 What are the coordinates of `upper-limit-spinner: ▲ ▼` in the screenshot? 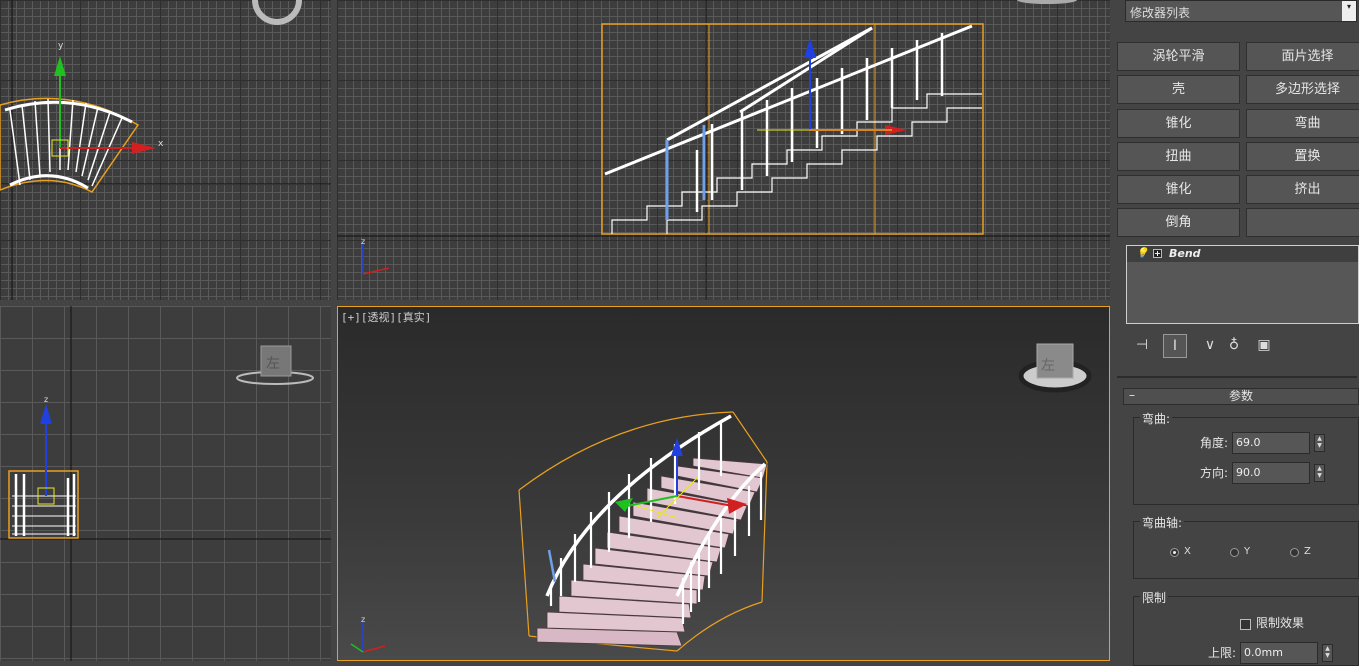 It's located at (1327, 653).